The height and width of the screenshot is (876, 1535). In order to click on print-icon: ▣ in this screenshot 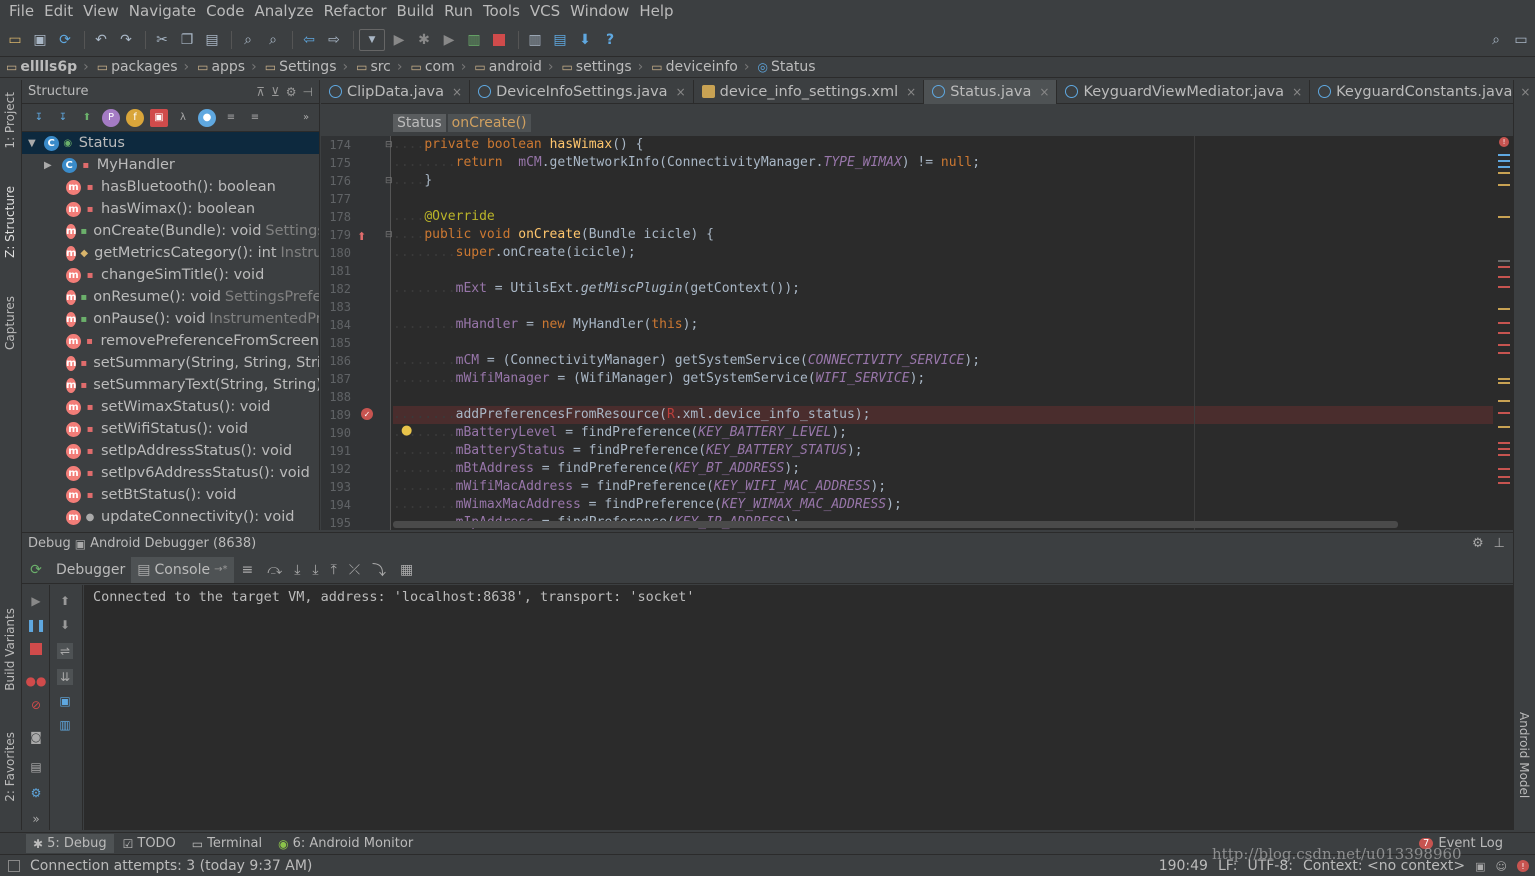, I will do `click(65, 701)`.